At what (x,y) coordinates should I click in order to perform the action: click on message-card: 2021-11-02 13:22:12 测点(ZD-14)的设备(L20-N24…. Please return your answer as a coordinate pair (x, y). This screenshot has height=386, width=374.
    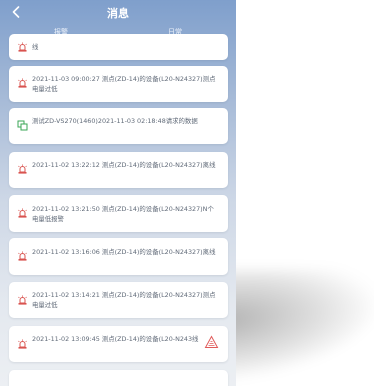
    Looking at the image, I should click on (118, 170).